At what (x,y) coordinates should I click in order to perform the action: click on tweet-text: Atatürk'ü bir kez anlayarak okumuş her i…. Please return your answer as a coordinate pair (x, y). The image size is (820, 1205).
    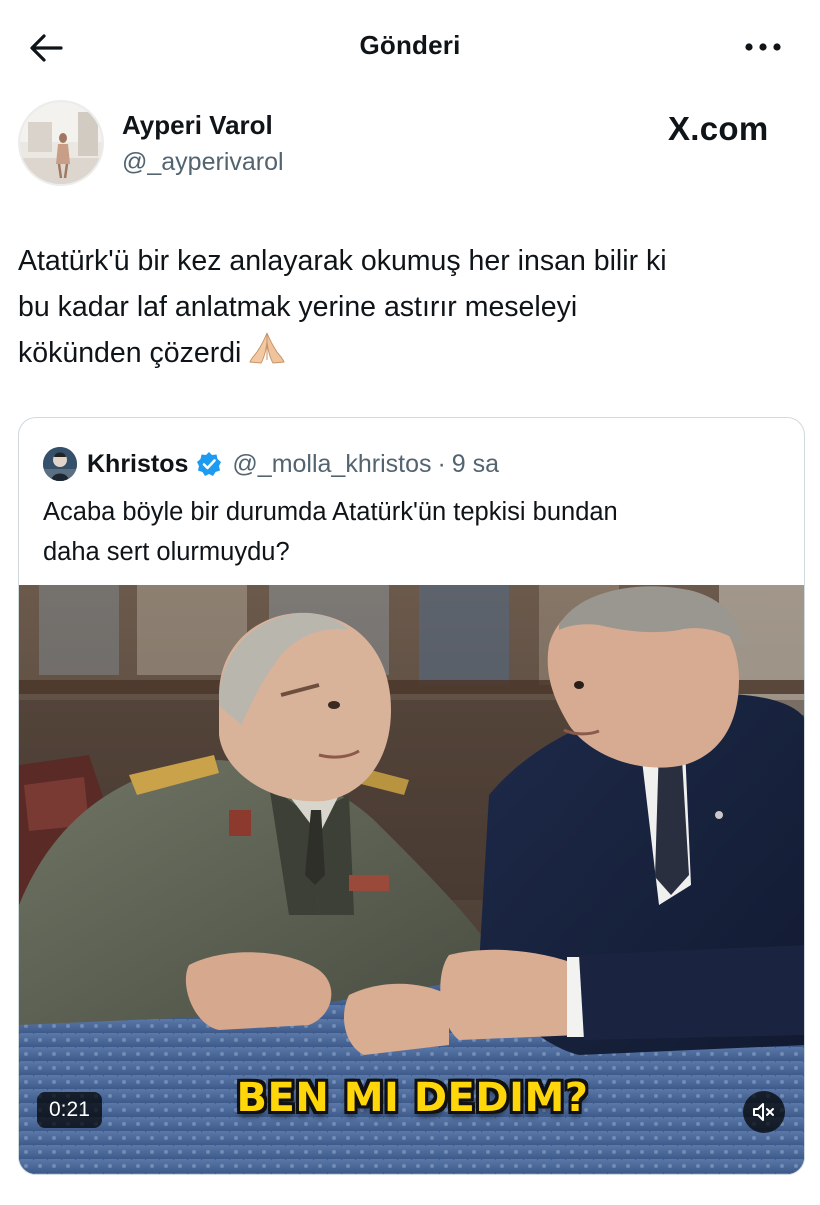
    Looking at the image, I should click on (408, 309).